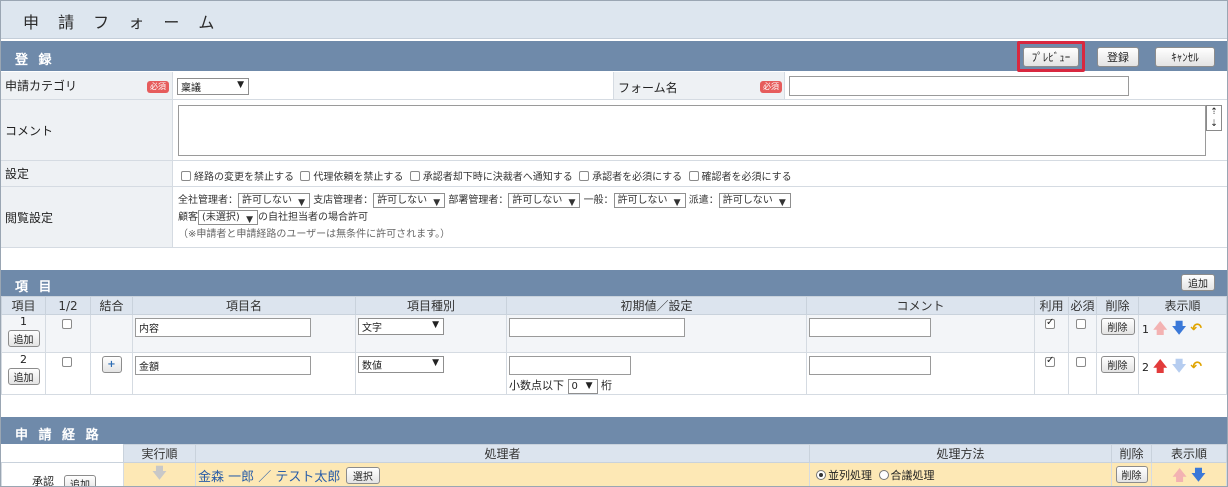 This screenshot has width=1228, height=487. Describe the element at coordinates (269, 477) in the screenshot. I see `processor-name: 金森 一郎 ／ テスト太郎` at that location.